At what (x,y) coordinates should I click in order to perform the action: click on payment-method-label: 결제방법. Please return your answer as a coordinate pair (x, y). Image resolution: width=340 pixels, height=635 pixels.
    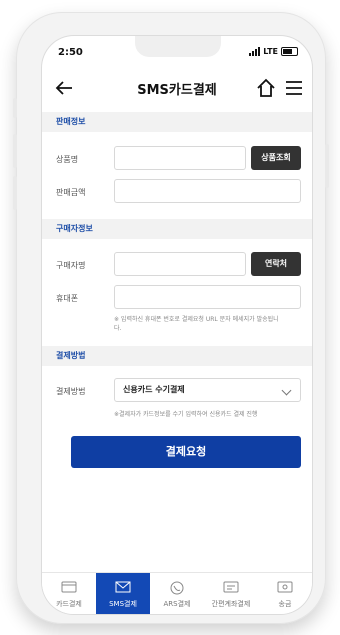
    Looking at the image, I should click on (71, 391).